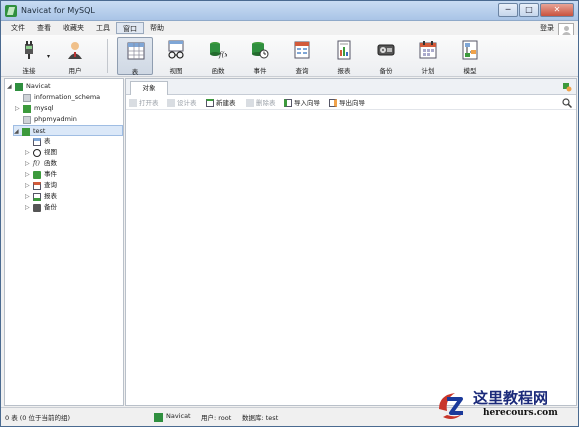  I want to click on export-icon, so click(333, 103).